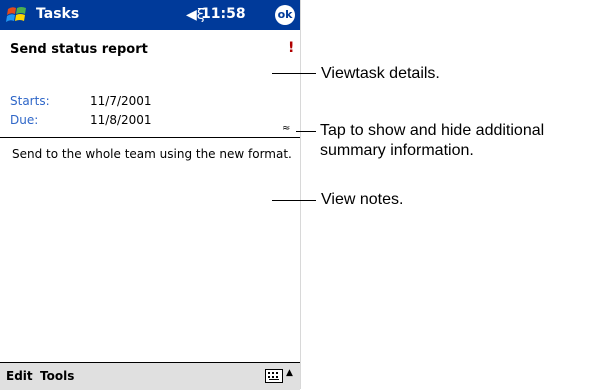 The image size is (603, 390). I want to click on keyboard-icon, so click(274, 376).